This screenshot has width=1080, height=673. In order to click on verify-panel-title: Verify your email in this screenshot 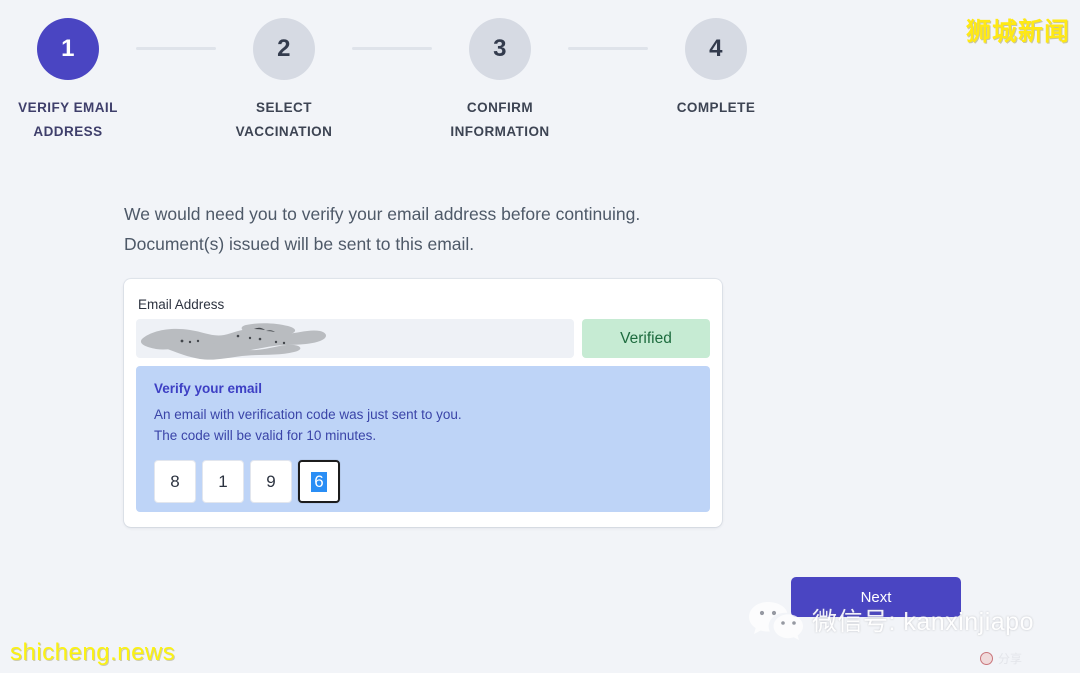, I will do `click(208, 388)`.